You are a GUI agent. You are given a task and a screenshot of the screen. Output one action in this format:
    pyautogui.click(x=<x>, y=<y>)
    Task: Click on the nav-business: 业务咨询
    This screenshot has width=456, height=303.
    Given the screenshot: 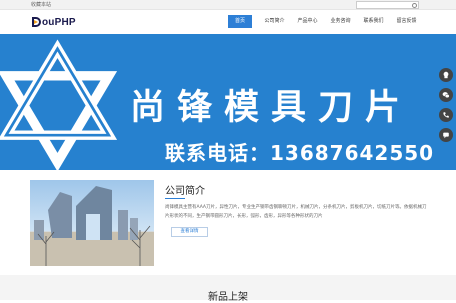 What is the action you would take?
    pyautogui.click(x=340, y=21)
    